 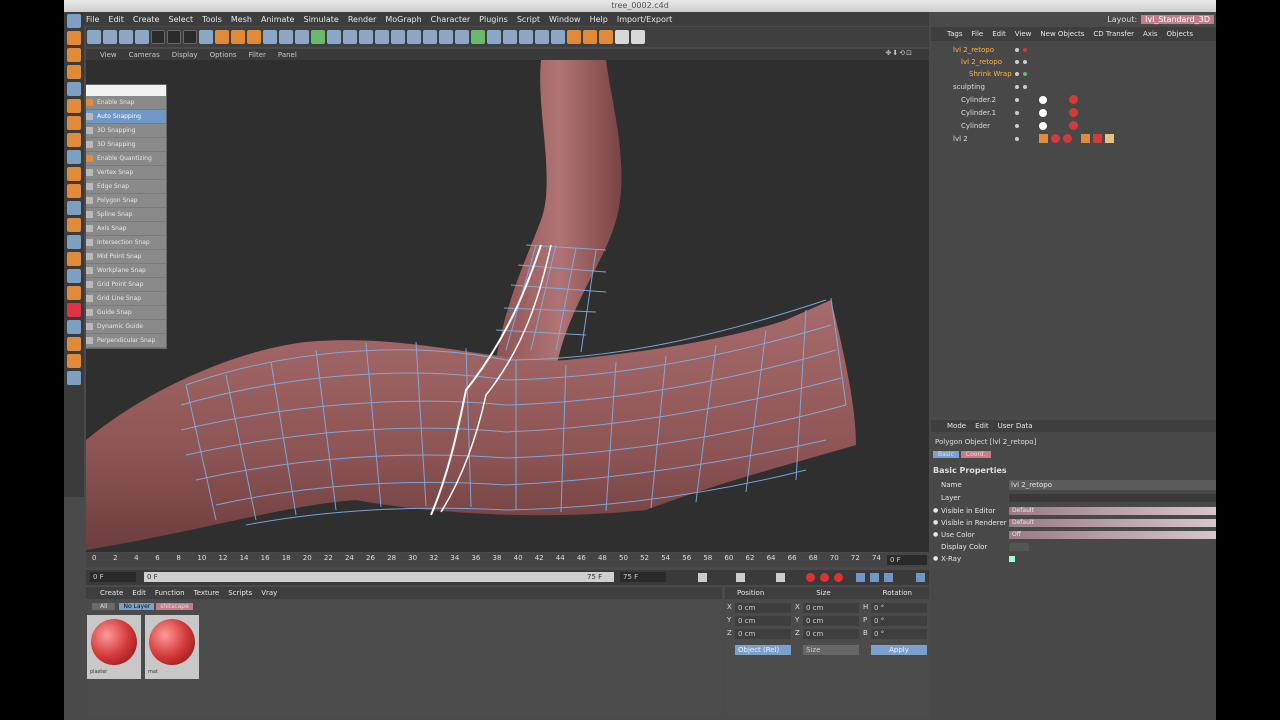 I want to click on bevel-icon, so click(x=430, y=37).